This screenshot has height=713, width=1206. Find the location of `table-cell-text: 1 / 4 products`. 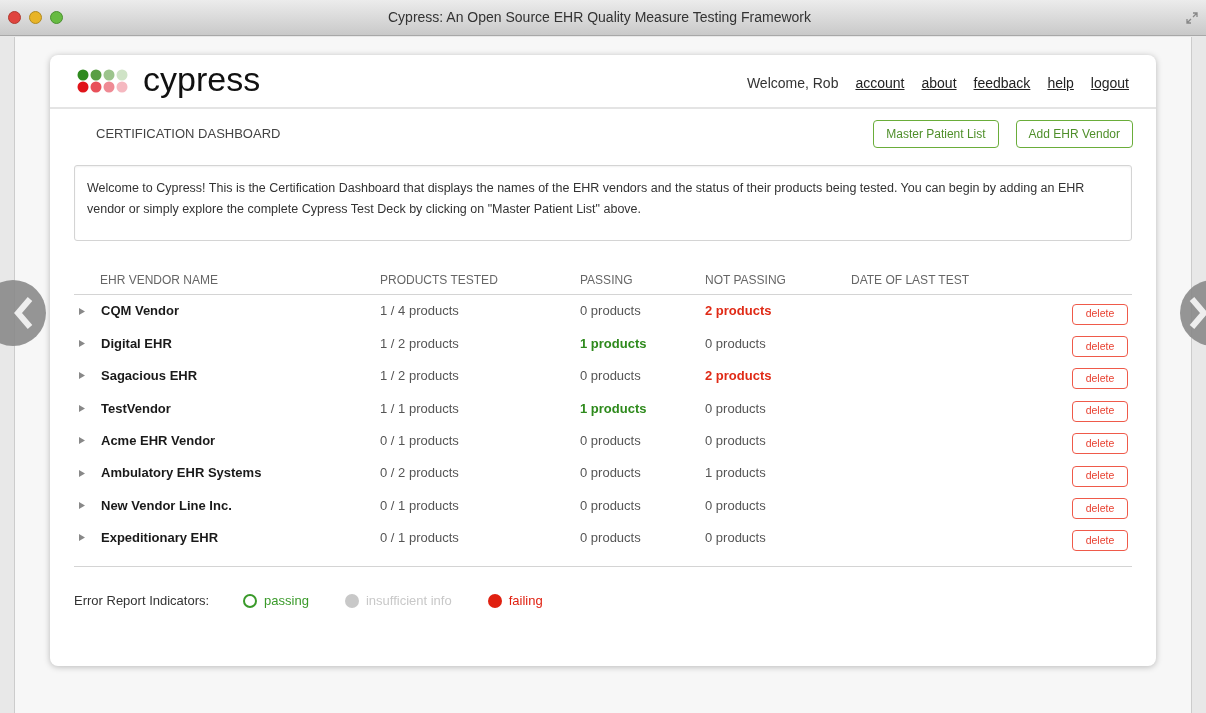

table-cell-text: 1 / 4 products is located at coordinates (420, 311).